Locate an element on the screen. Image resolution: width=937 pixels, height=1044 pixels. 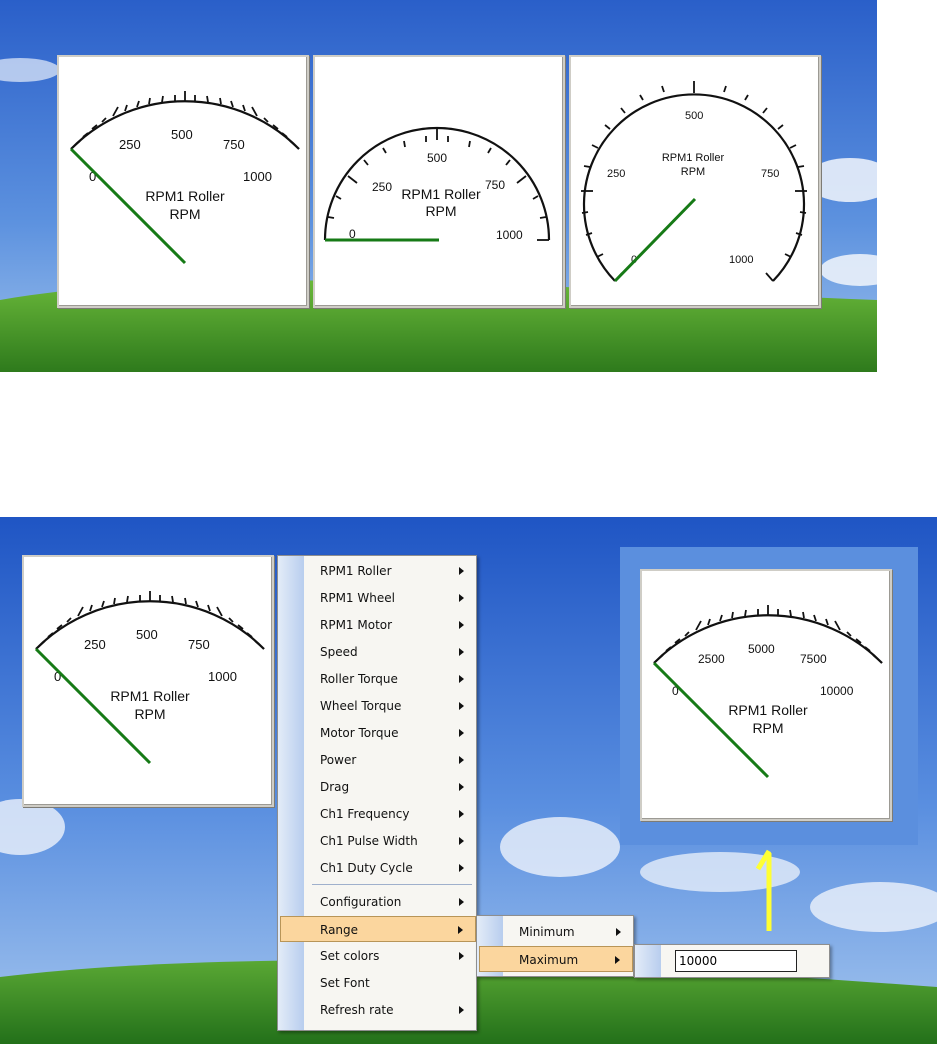
menu-item-refresh-rate: Refresh rate is located at coordinates (390, 1010).